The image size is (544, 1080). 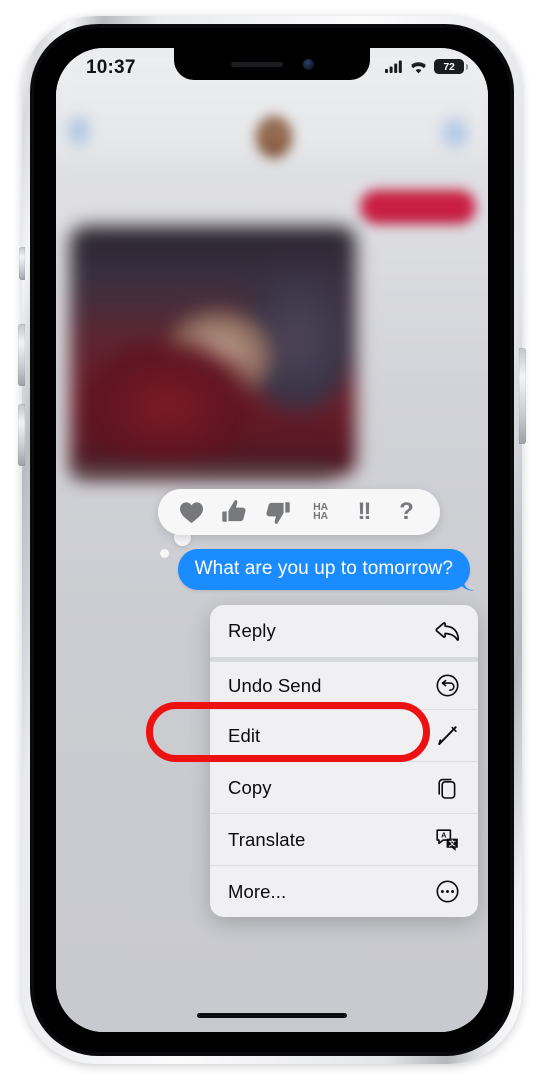 What do you see at coordinates (192, 512) in the screenshot?
I see `heart-reaction-icon` at bounding box center [192, 512].